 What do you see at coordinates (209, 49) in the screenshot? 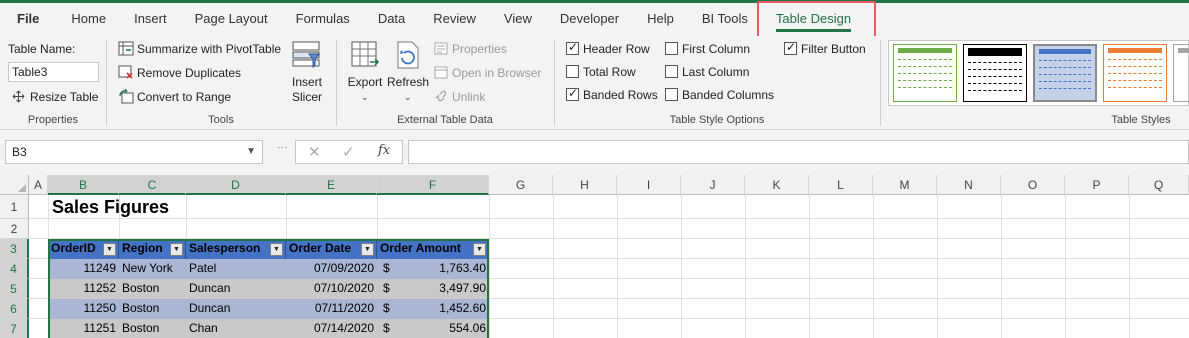
I see `summarize-pivottable-button: Summarize with PivotTable` at bounding box center [209, 49].